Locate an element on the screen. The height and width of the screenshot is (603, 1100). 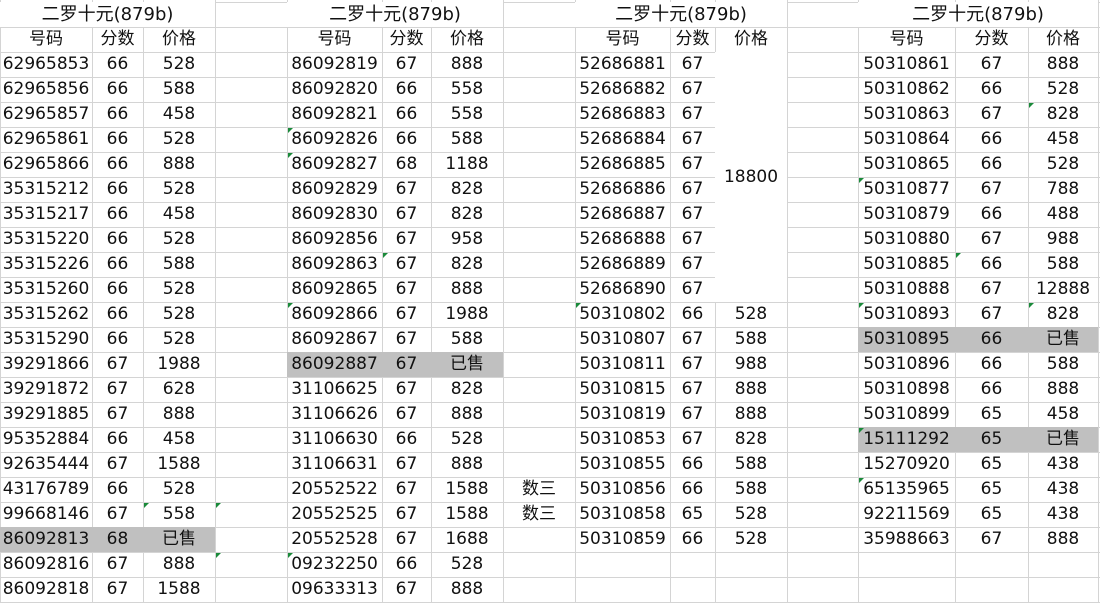
phone-number-cell: 65135965 is located at coordinates (906, 489).